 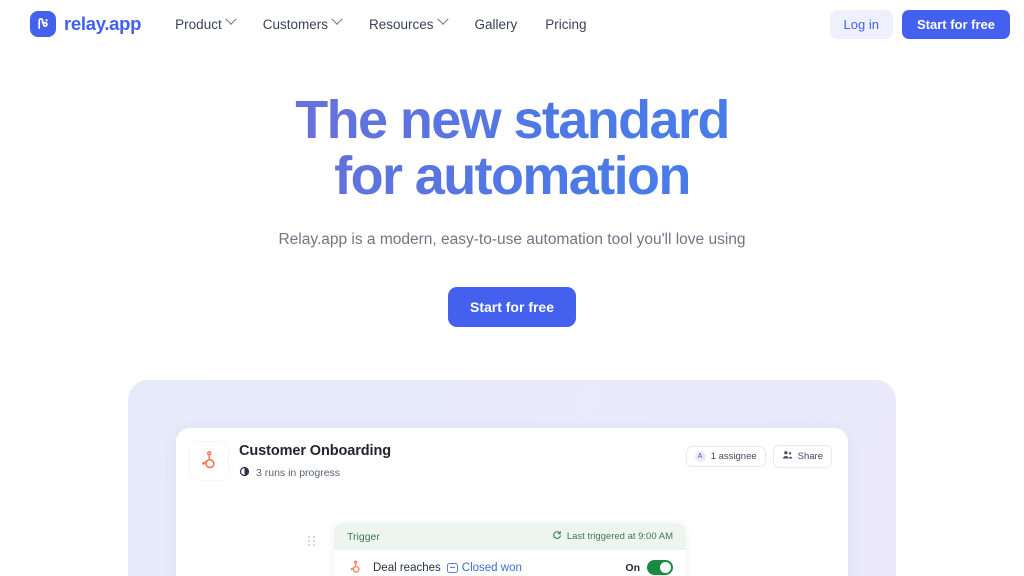 I want to click on share-button: Share, so click(x=802, y=457).